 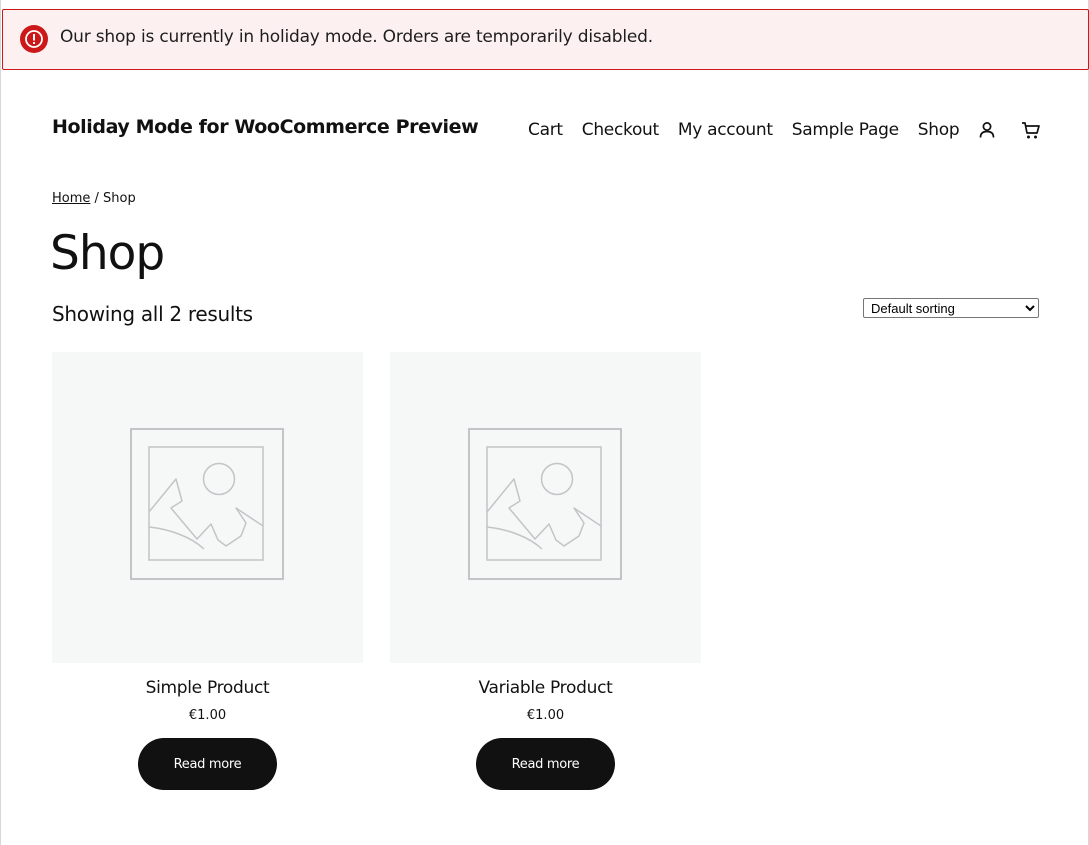 I want to click on error-icon, so click(x=34, y=39).